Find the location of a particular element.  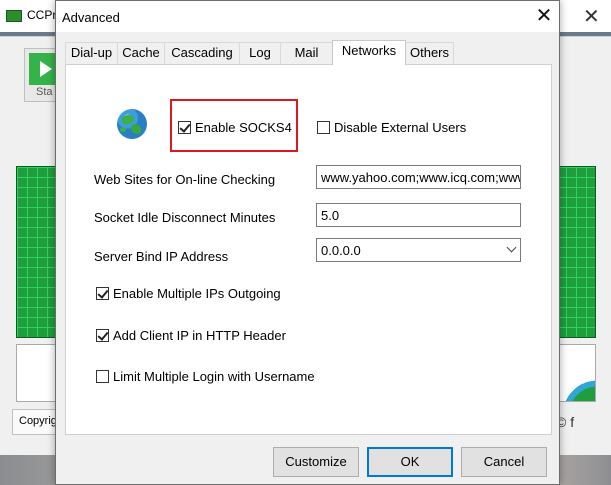

cancel-button: Cancel is located at coordinates (504, 462).